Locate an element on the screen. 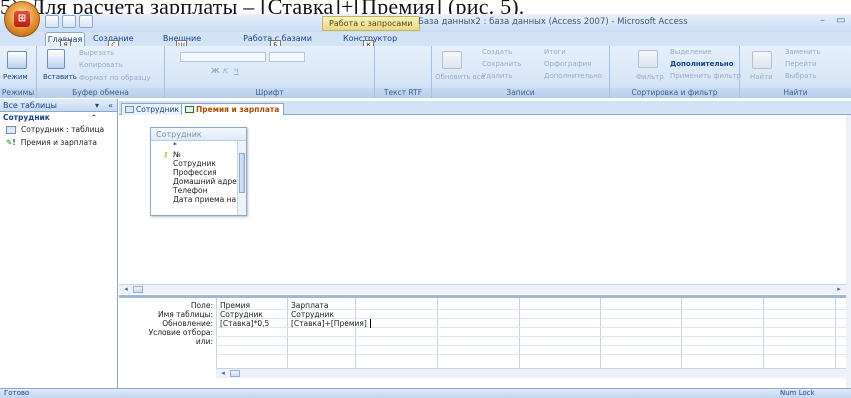  nav-item-bonus-salary-query: ✎! Премия и зарплата is located at coordinates (58, 142).